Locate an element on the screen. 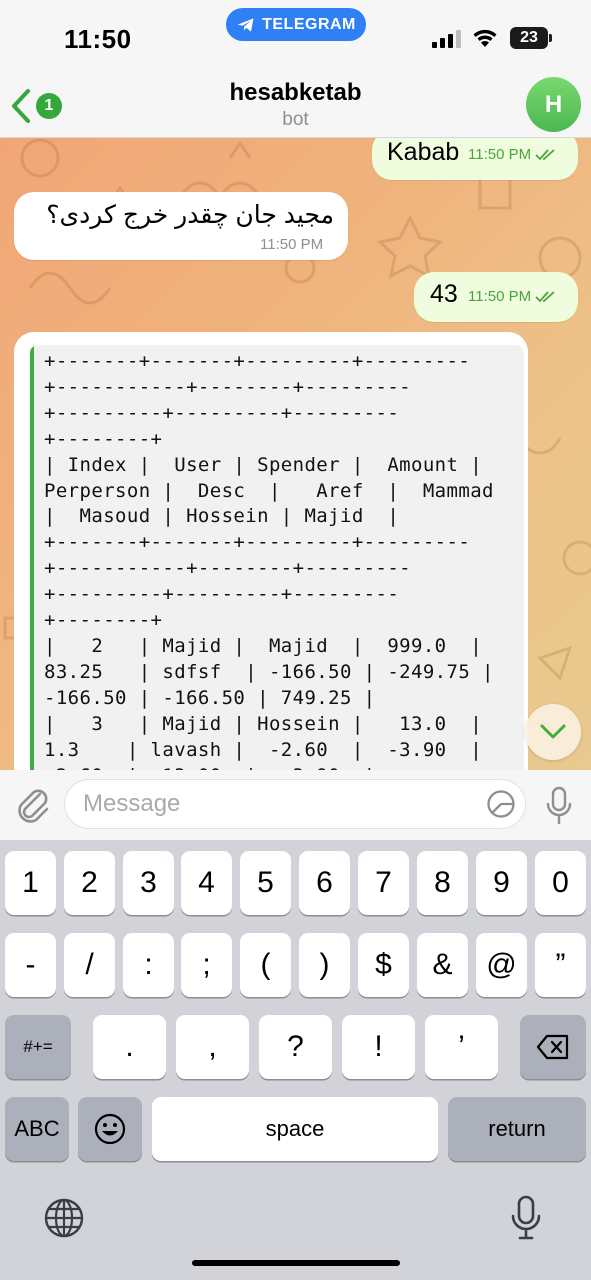 Image resolution: width=591 pixels, height=1280 pixels. key-quote: ” is located at coordinates (560, 965).